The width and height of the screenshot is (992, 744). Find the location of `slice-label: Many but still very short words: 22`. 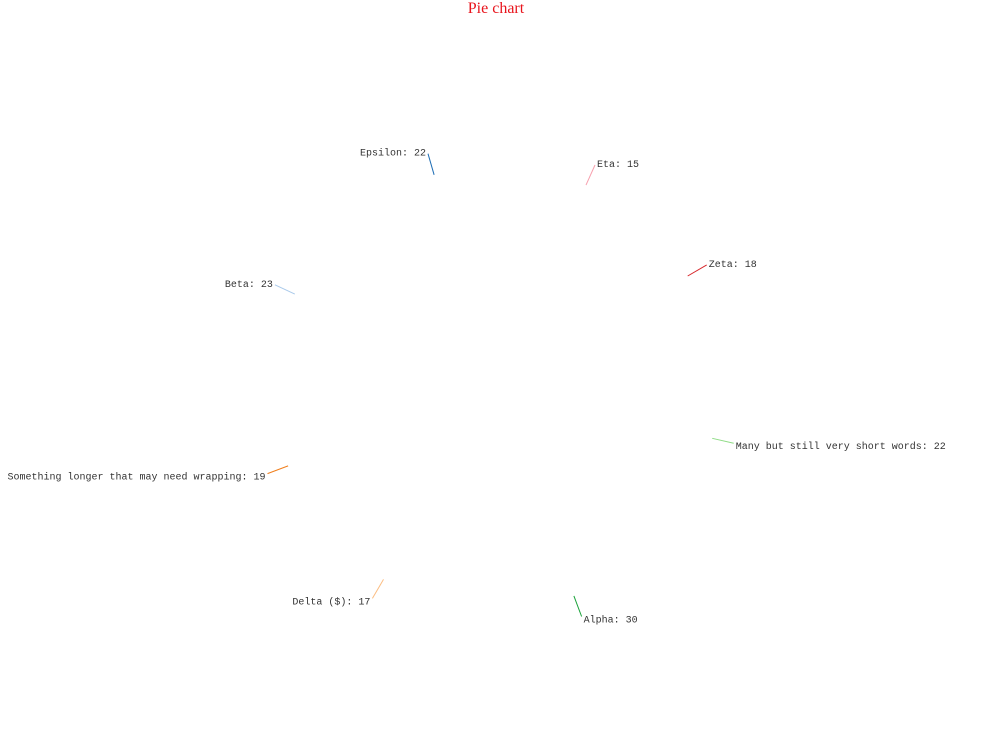

slice-label: Many but still very short words: 22 is located at coordinates (841, 447).